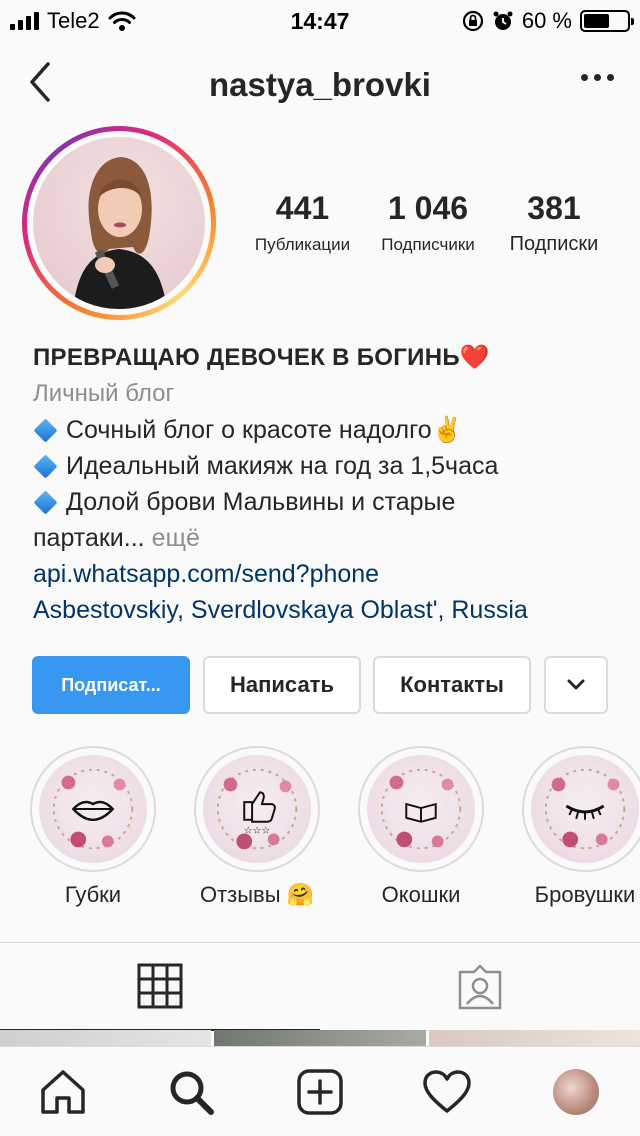  Describe the element at coordinates (320, 20) in the screenshot. I see `status-bar: Tele2 14:47 60 %` at that location.